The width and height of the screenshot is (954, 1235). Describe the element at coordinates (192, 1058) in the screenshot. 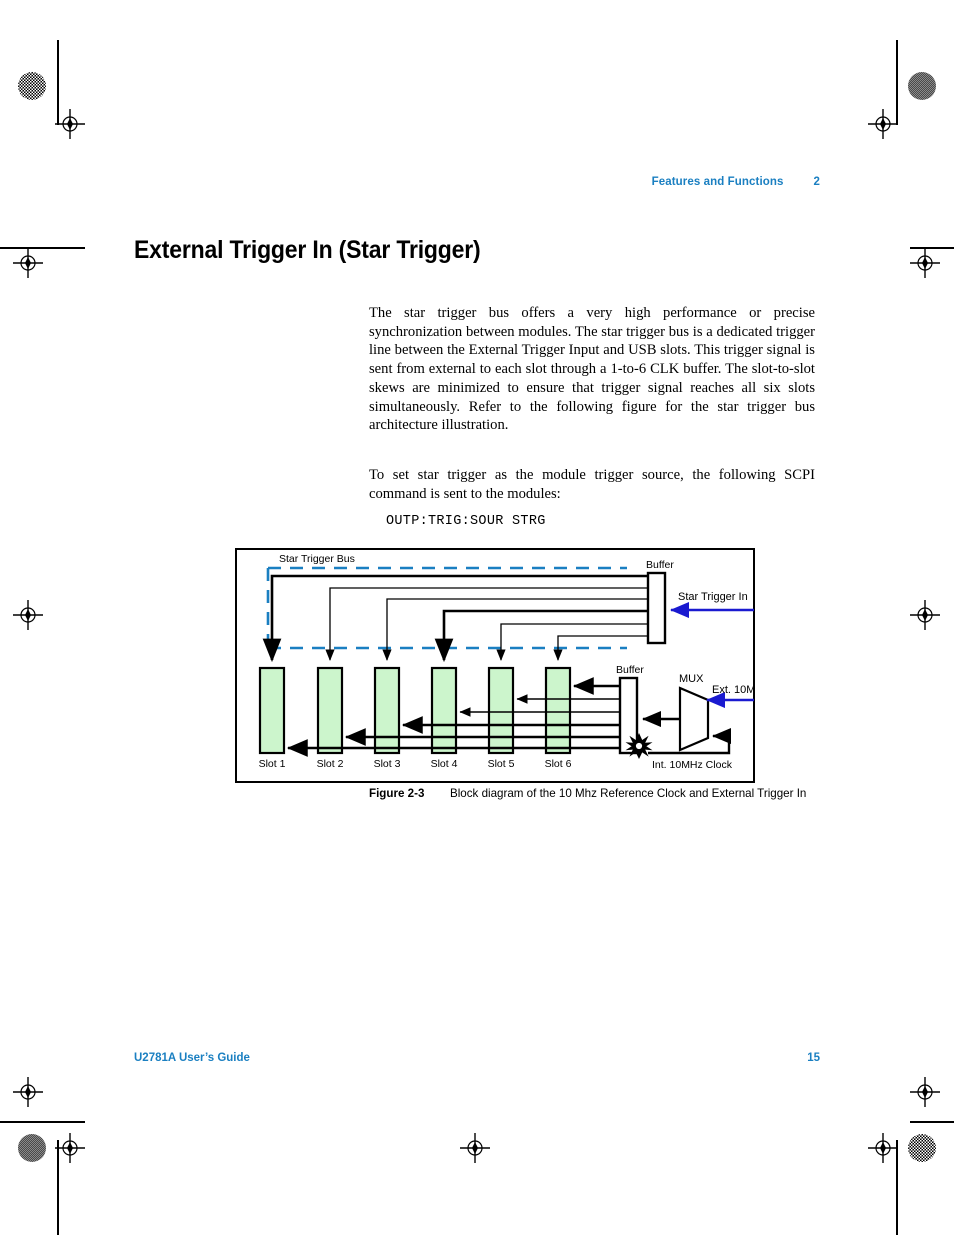

I see `footer-guide-title: U2781A User’s Guide` at that location.